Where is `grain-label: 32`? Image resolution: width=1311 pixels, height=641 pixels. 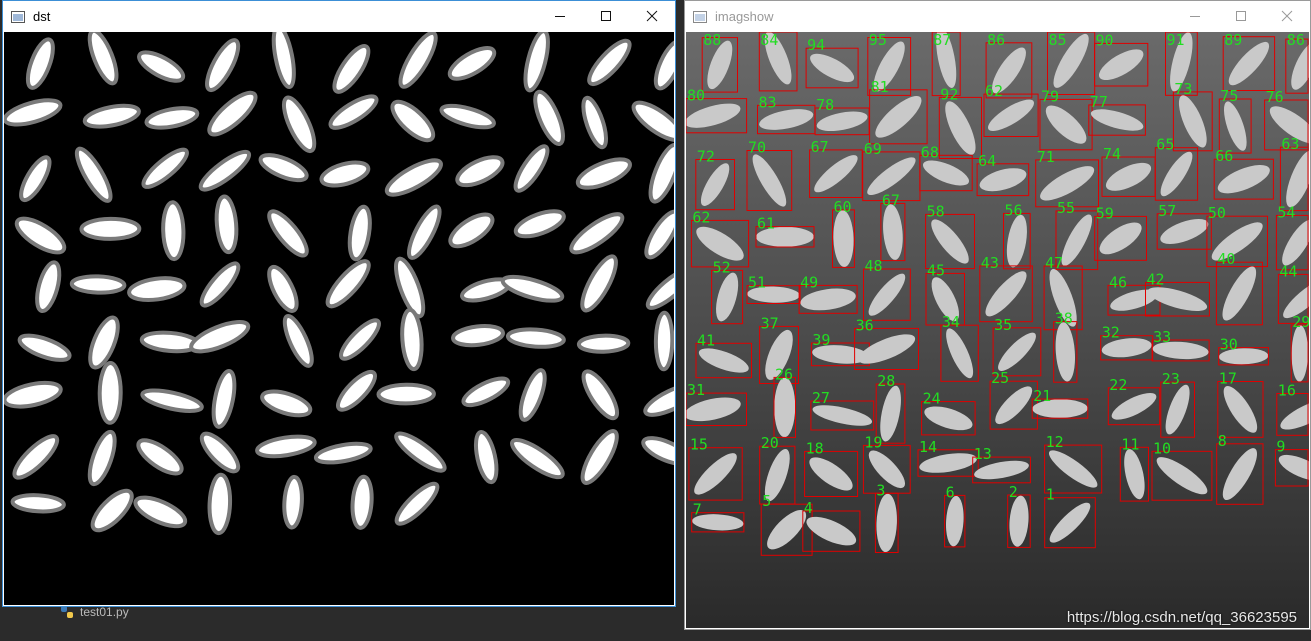
grain-label: 32 is located at coordinates (1111, 333).